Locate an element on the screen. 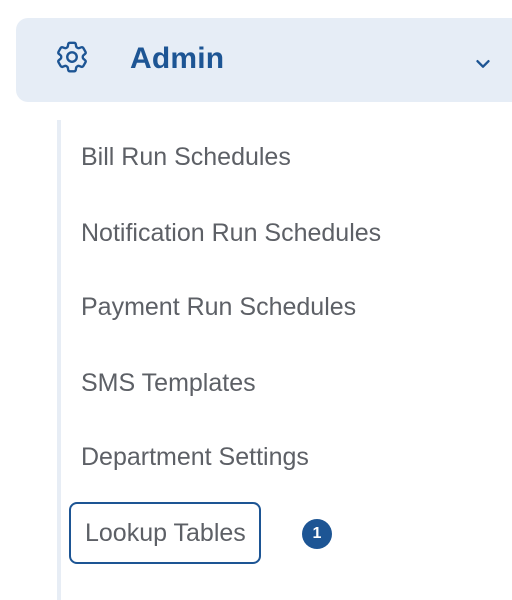 Image resolution: width=512 pixels, height=600 pixels. submenu-item-bill-run-schedules: Bill Run Schedules is located at coordinates (186, 157).